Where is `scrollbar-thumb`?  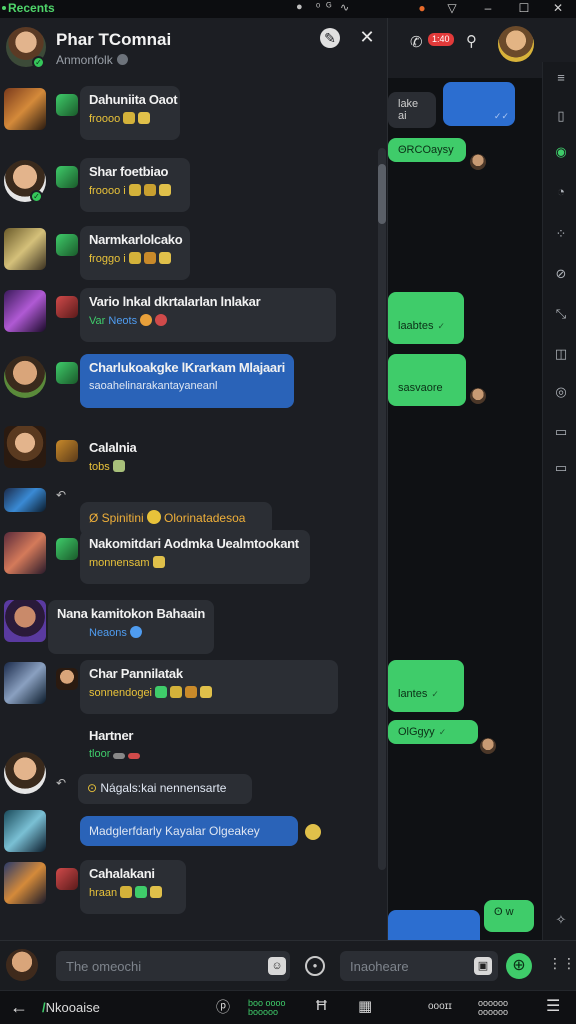
scrollbar-thumb is located at coordinates (382, 194).